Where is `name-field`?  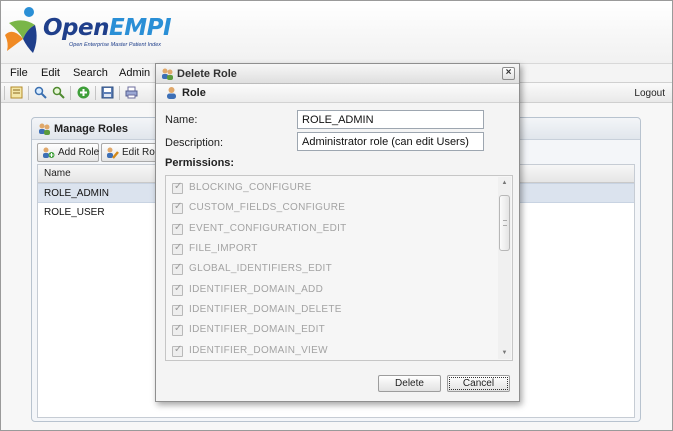 name-field is located at coordinates (390, 119).